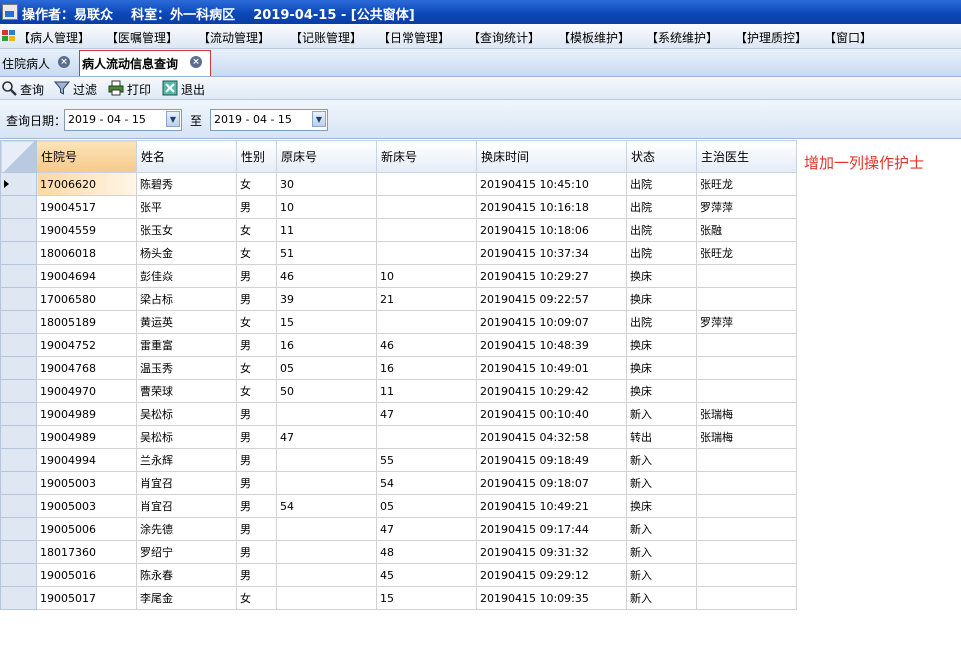 The image size is (961, 647). Describe the element at coordinates (86, 552) in the screenshot. I see `cell-admission-no: 18017360` at that location.